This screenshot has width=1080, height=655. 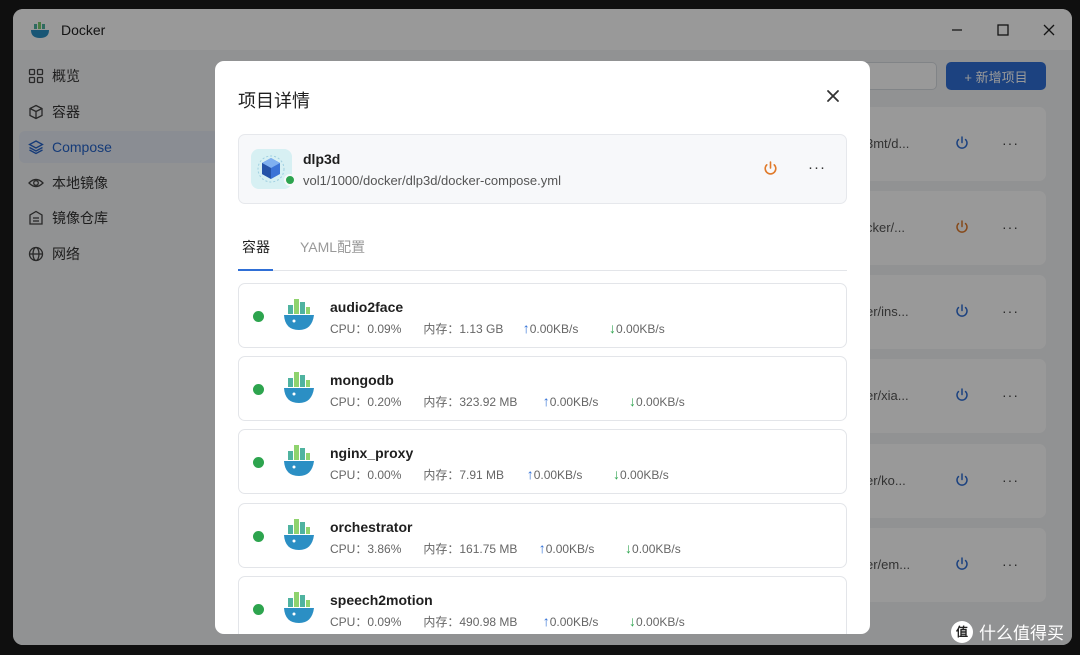 What do you see at coordinates (542, 253) in the screenshot?
I see `tab-bar: 容器 YAML配置` at bounding box center [542, 253].